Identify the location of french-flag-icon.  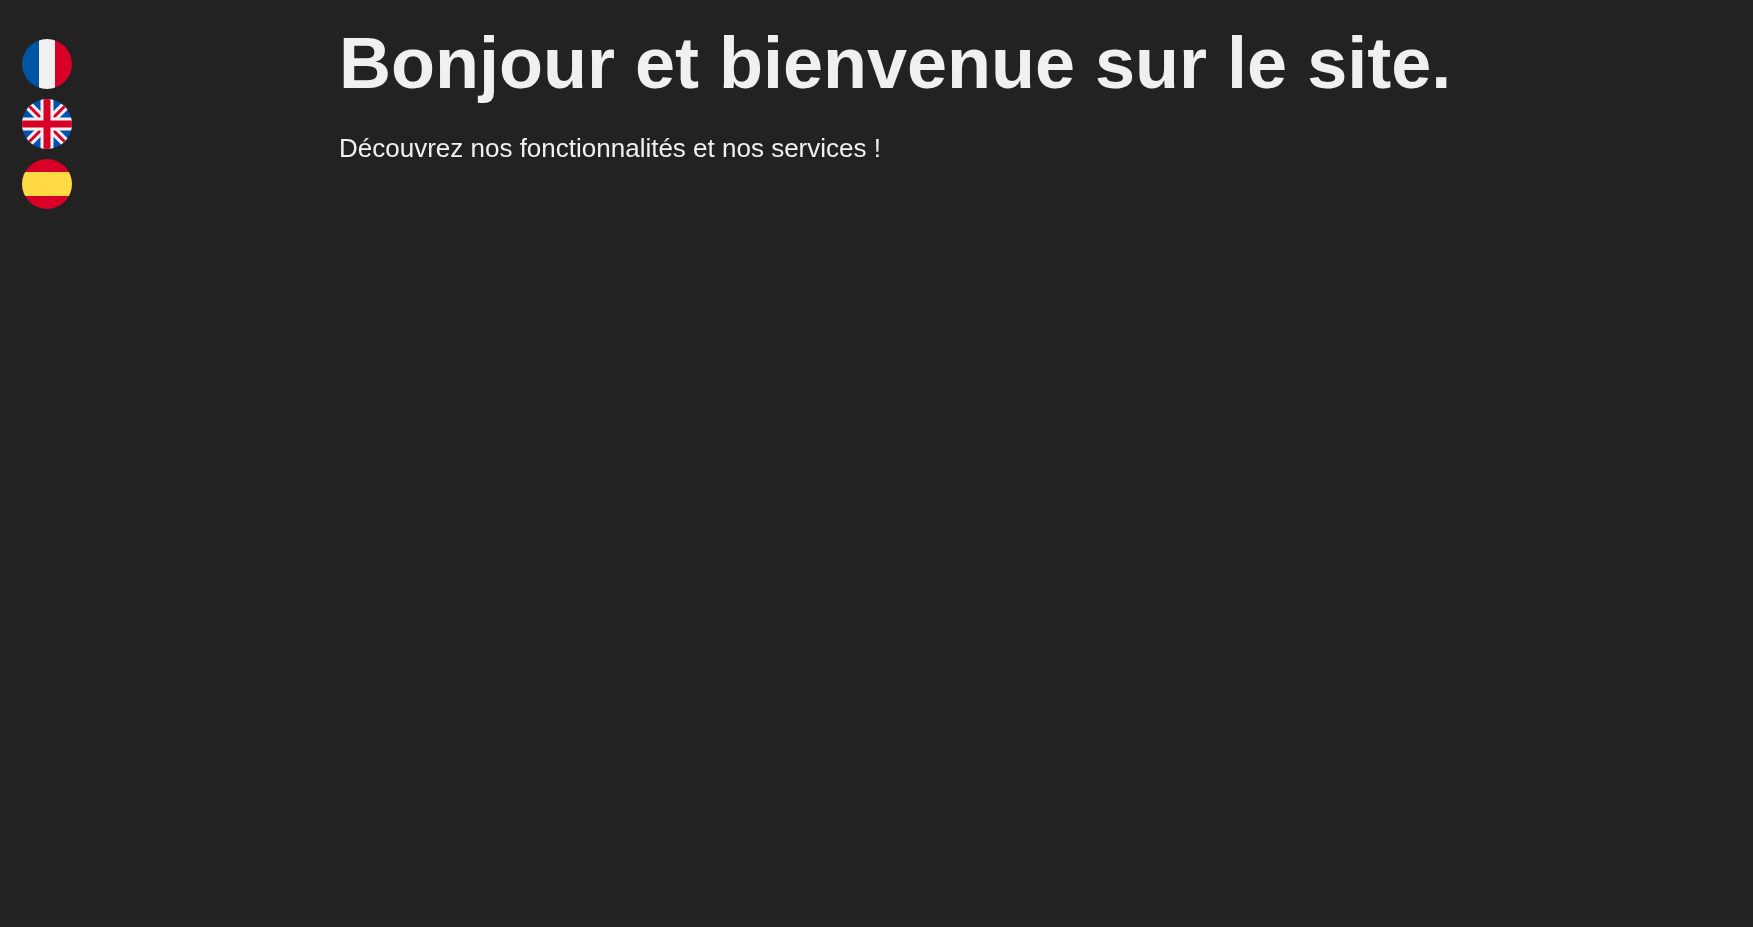
(47, 64).